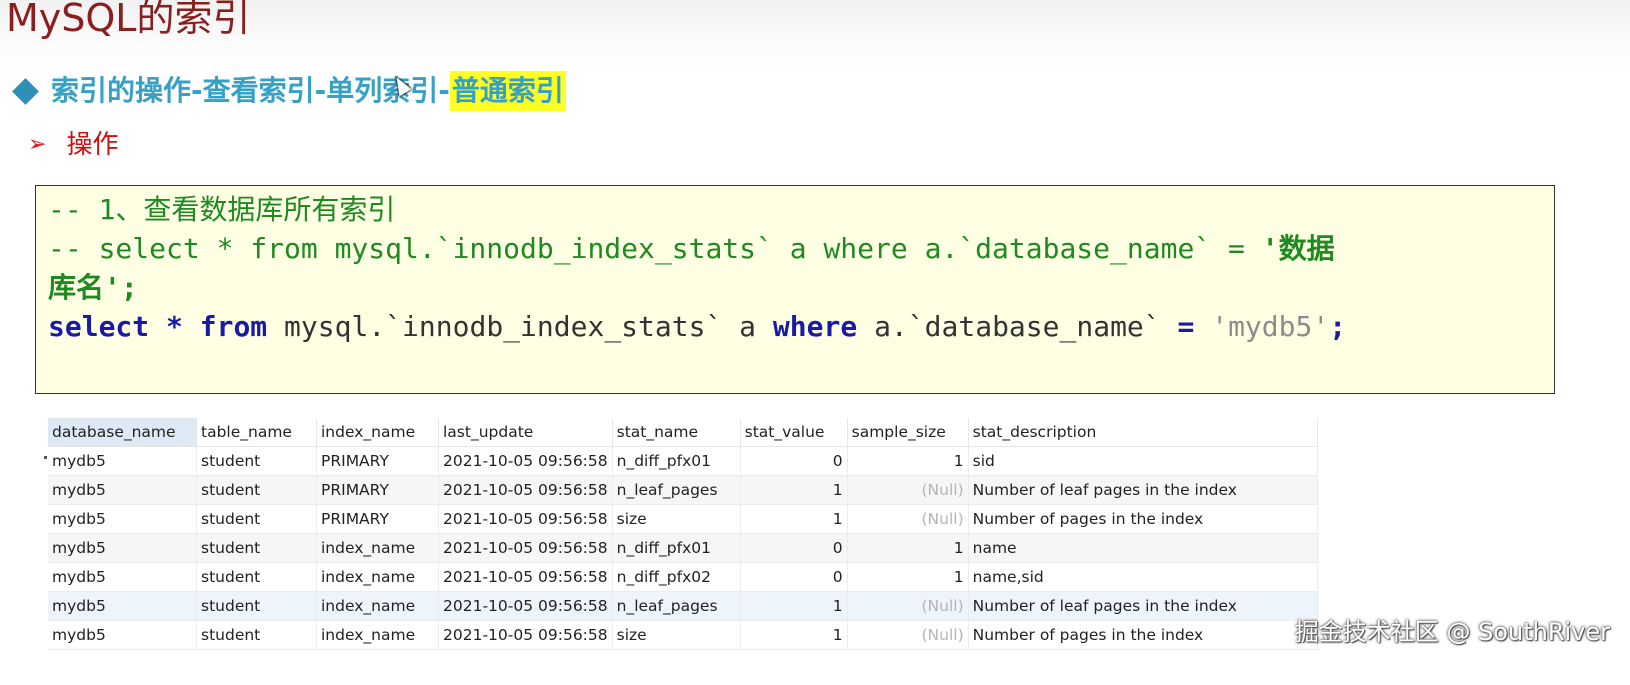 The width and height of the screenshot is (1630, 685). What do you see at coordinates (1338, 326) in the screenshot?
I see `code-terminator: ;` at bounding box center [1338, 326].